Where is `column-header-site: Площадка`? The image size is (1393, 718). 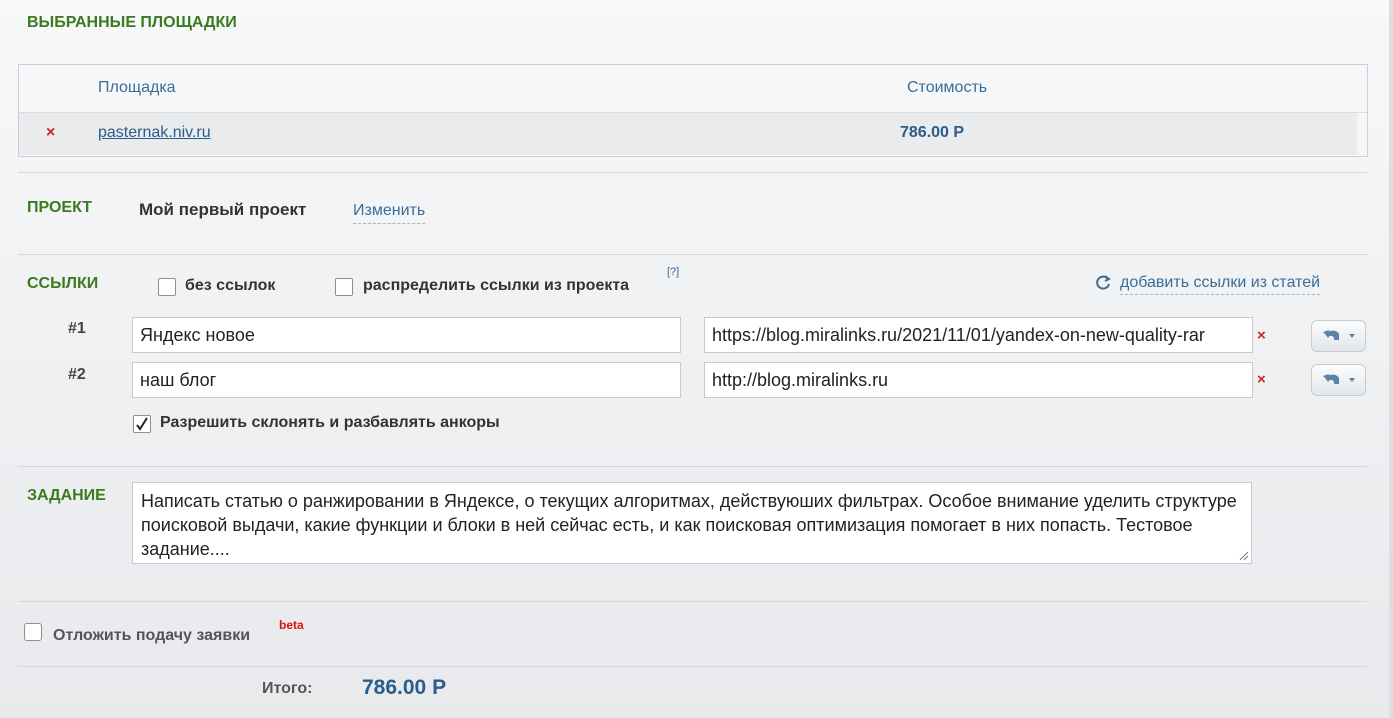 column-header-site: Площадка is located at coordinates (137, 87).